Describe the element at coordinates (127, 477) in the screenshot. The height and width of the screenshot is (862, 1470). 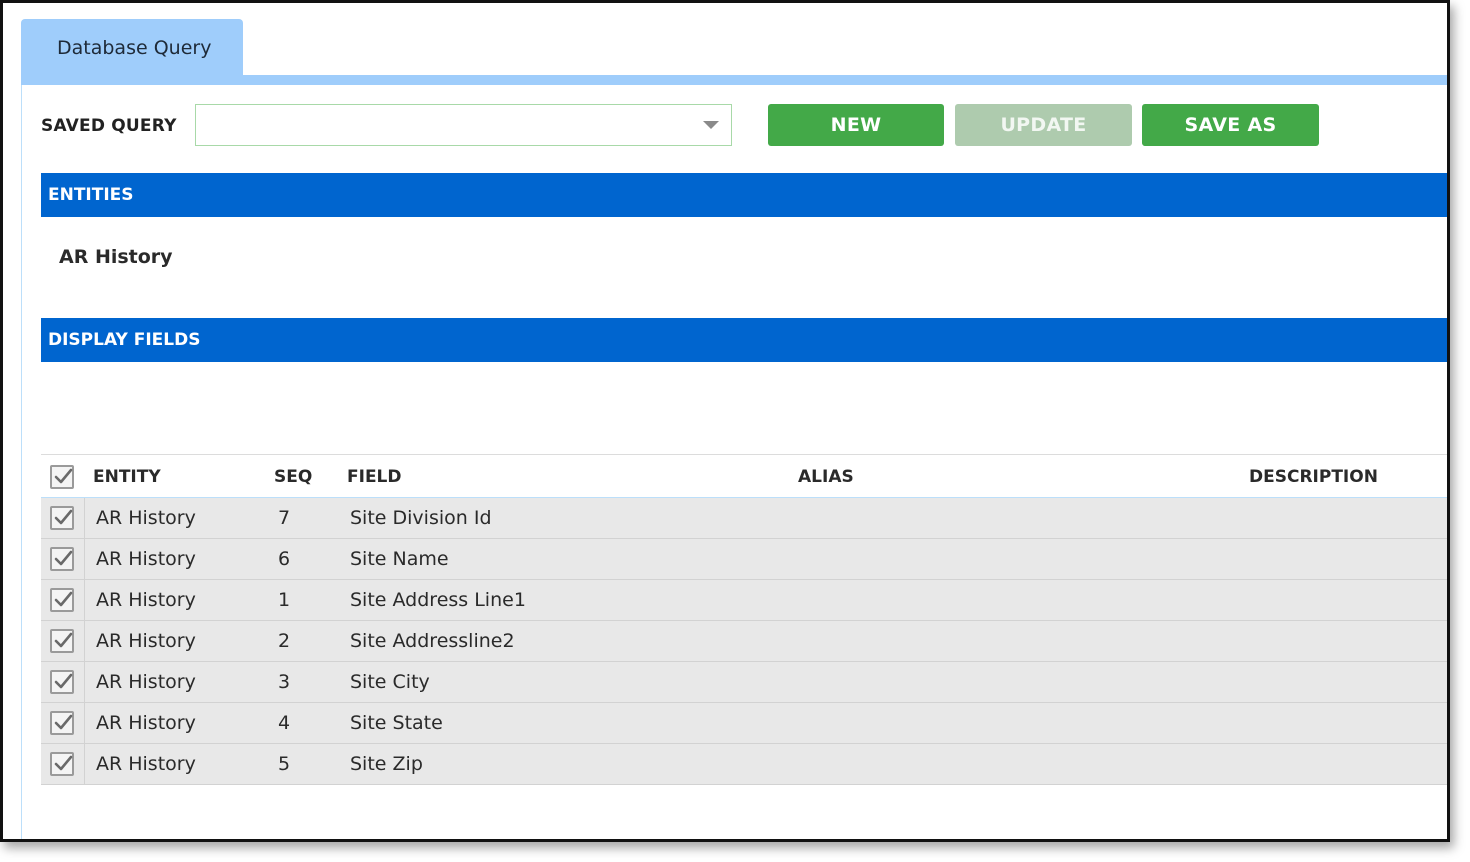
I see `column-header-entity: ENTITY` at that location.